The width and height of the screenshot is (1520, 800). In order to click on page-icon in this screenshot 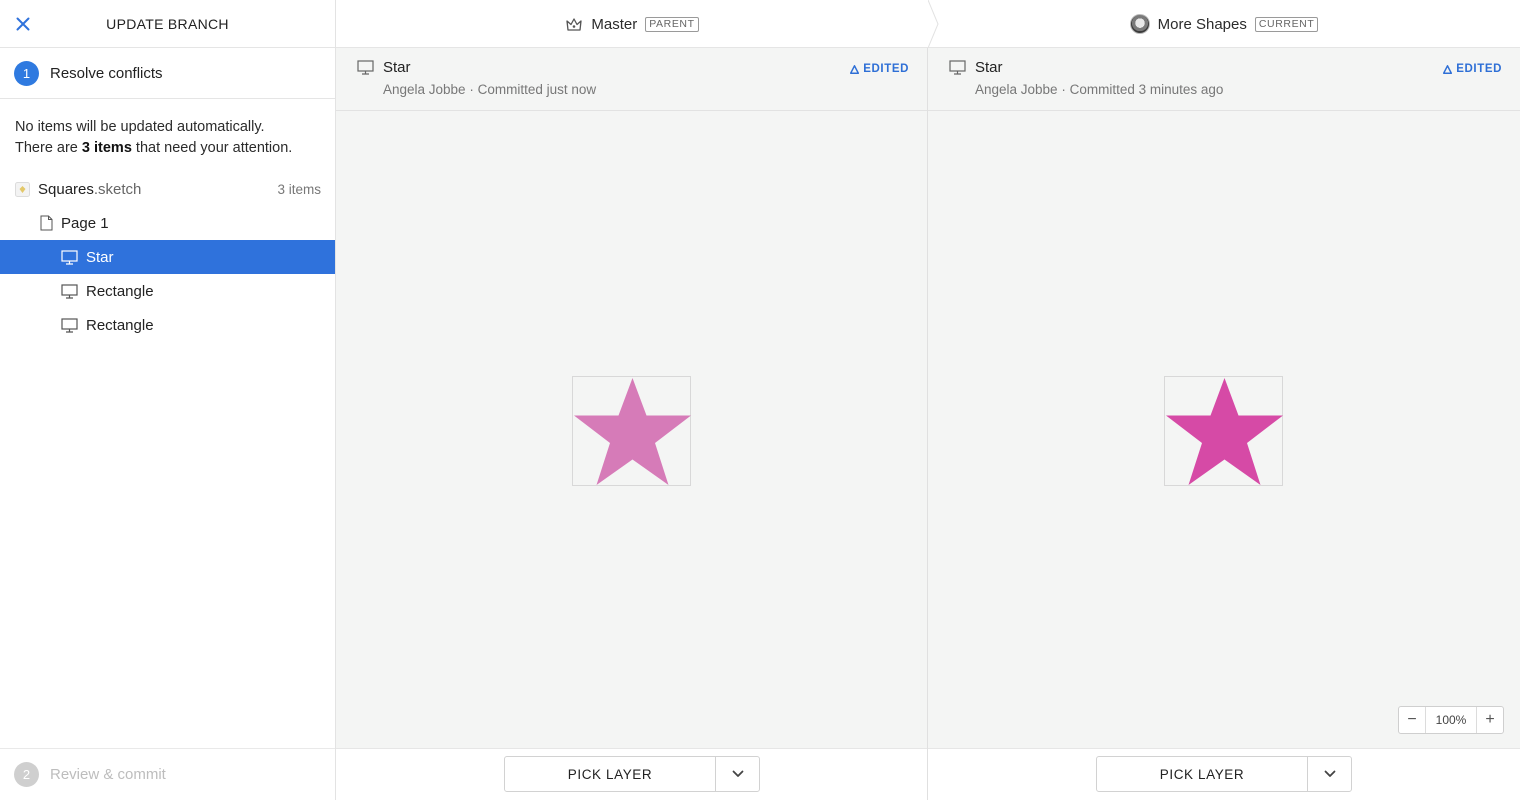, I will do `click(46, 223)`.